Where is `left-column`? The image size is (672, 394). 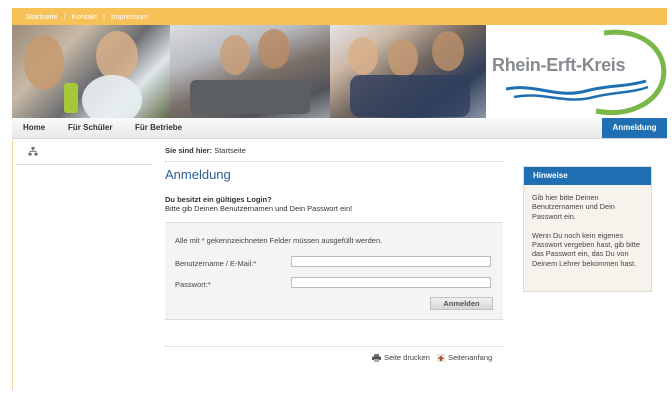
left-column is located at coordinates (84, 153).